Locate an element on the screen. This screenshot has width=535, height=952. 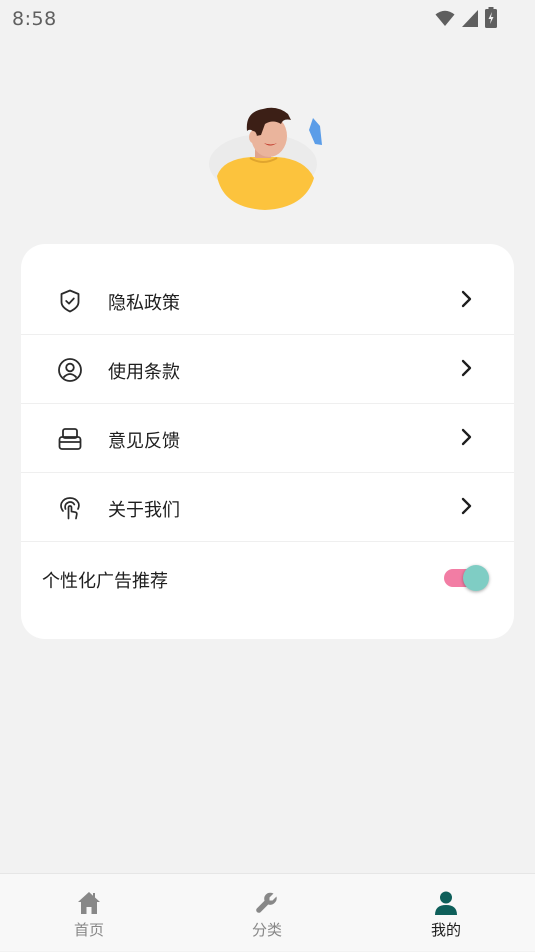
status-bar: 8:58 is located at coordinates (267, 19).